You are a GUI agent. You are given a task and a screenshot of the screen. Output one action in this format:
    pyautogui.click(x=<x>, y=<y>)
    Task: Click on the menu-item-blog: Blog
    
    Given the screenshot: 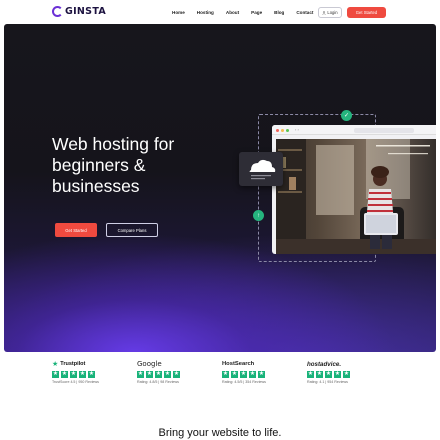 What is the action you would take?
    pyautogui.click(x=279, y=12)
    